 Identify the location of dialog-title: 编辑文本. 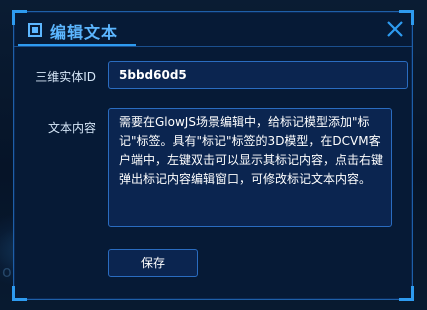
(84, 32).